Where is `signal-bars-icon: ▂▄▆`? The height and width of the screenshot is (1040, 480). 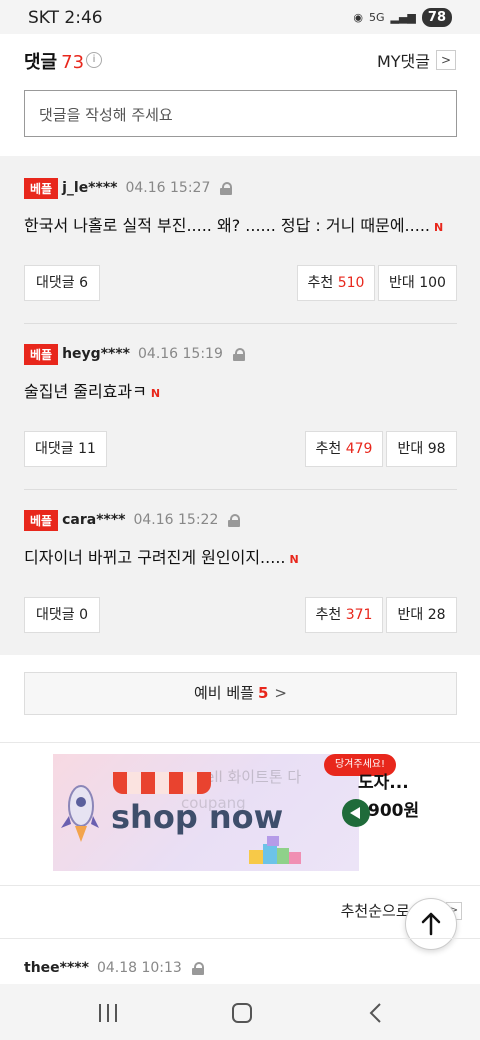
signal-bars-icon: ▂▄▆ is located at coordinates (403, 17).